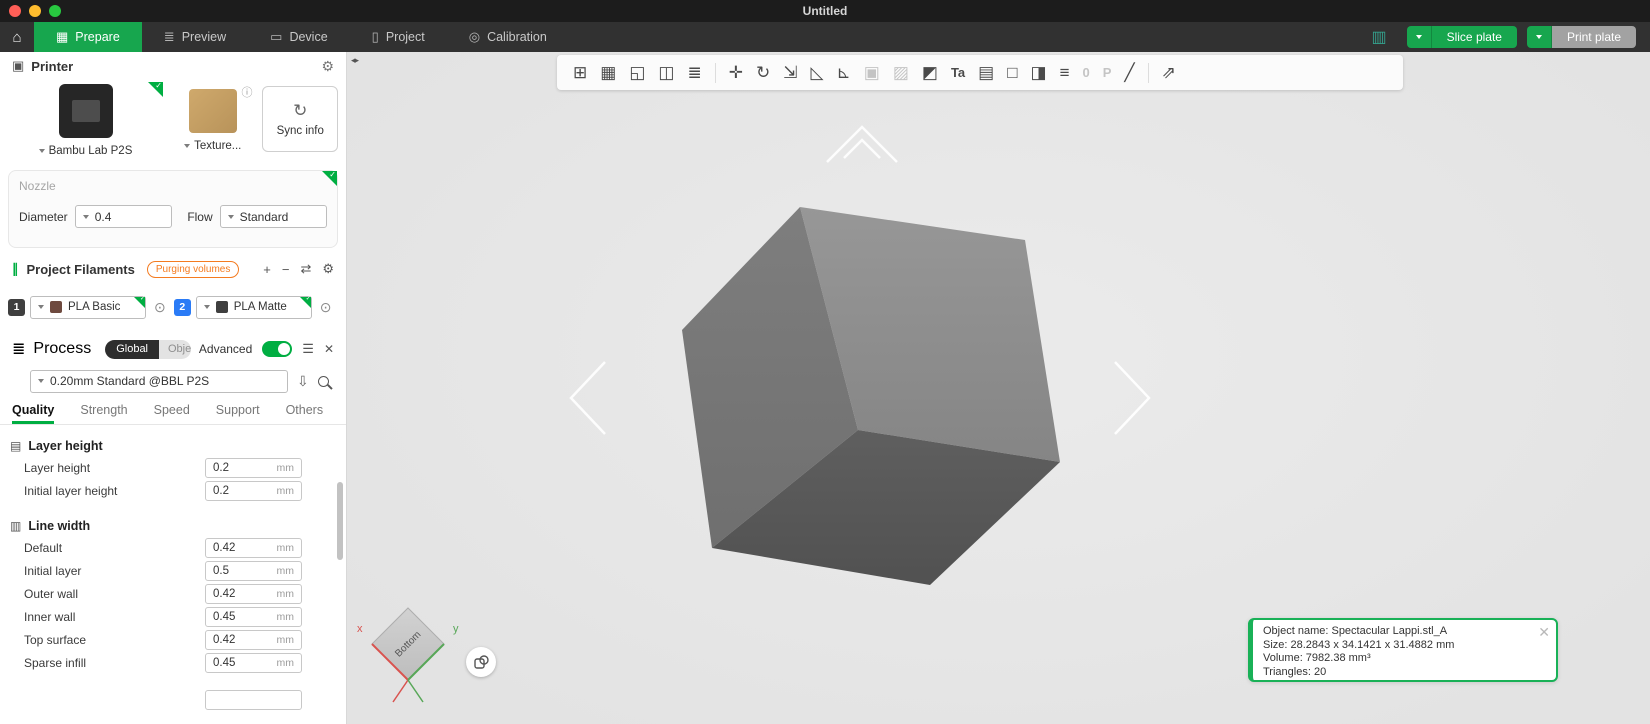 The width and height of the screenshot is (1650, 724). What do you see at coordinates (408, 655) in the screenshot?
I see `axis-gizmo: Bottom x y` at bounding box center [408, 655].